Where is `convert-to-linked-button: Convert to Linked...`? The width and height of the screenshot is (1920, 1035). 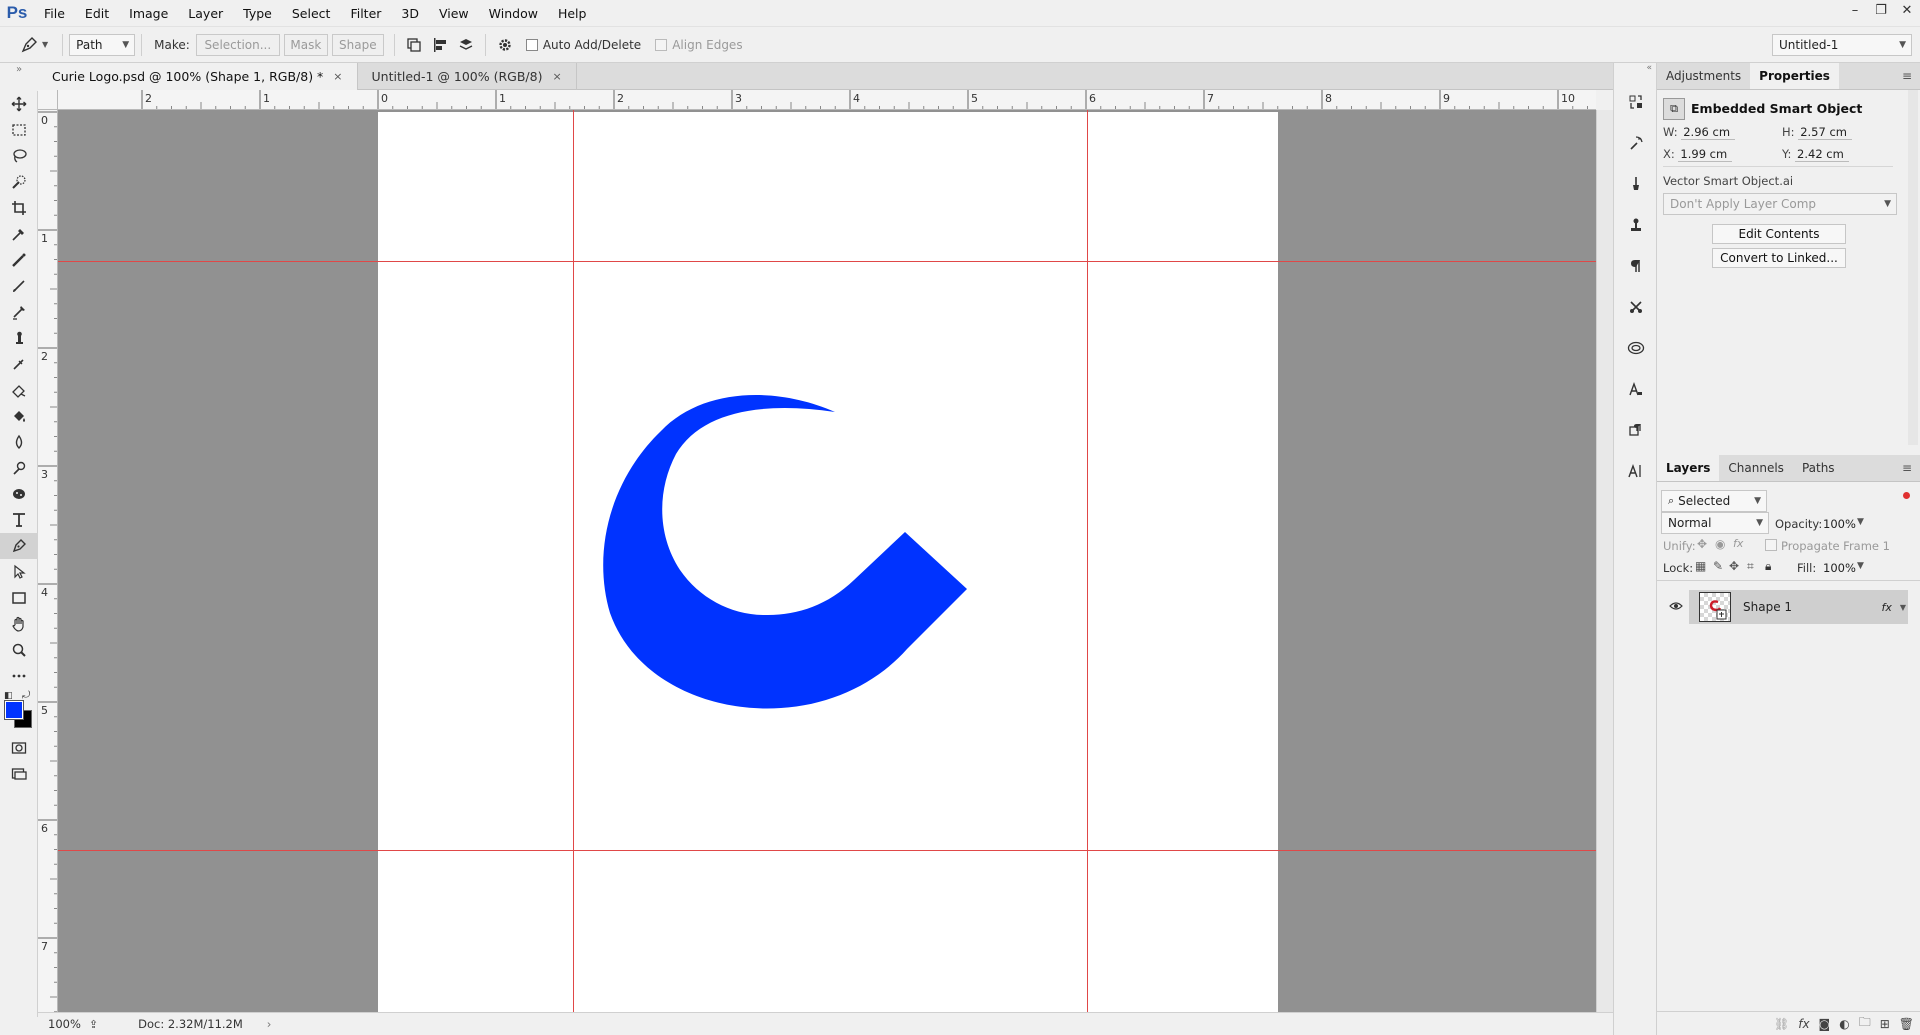
convert-to-linked-button: Convert to Linked... is located at coordinates (1779, 258).